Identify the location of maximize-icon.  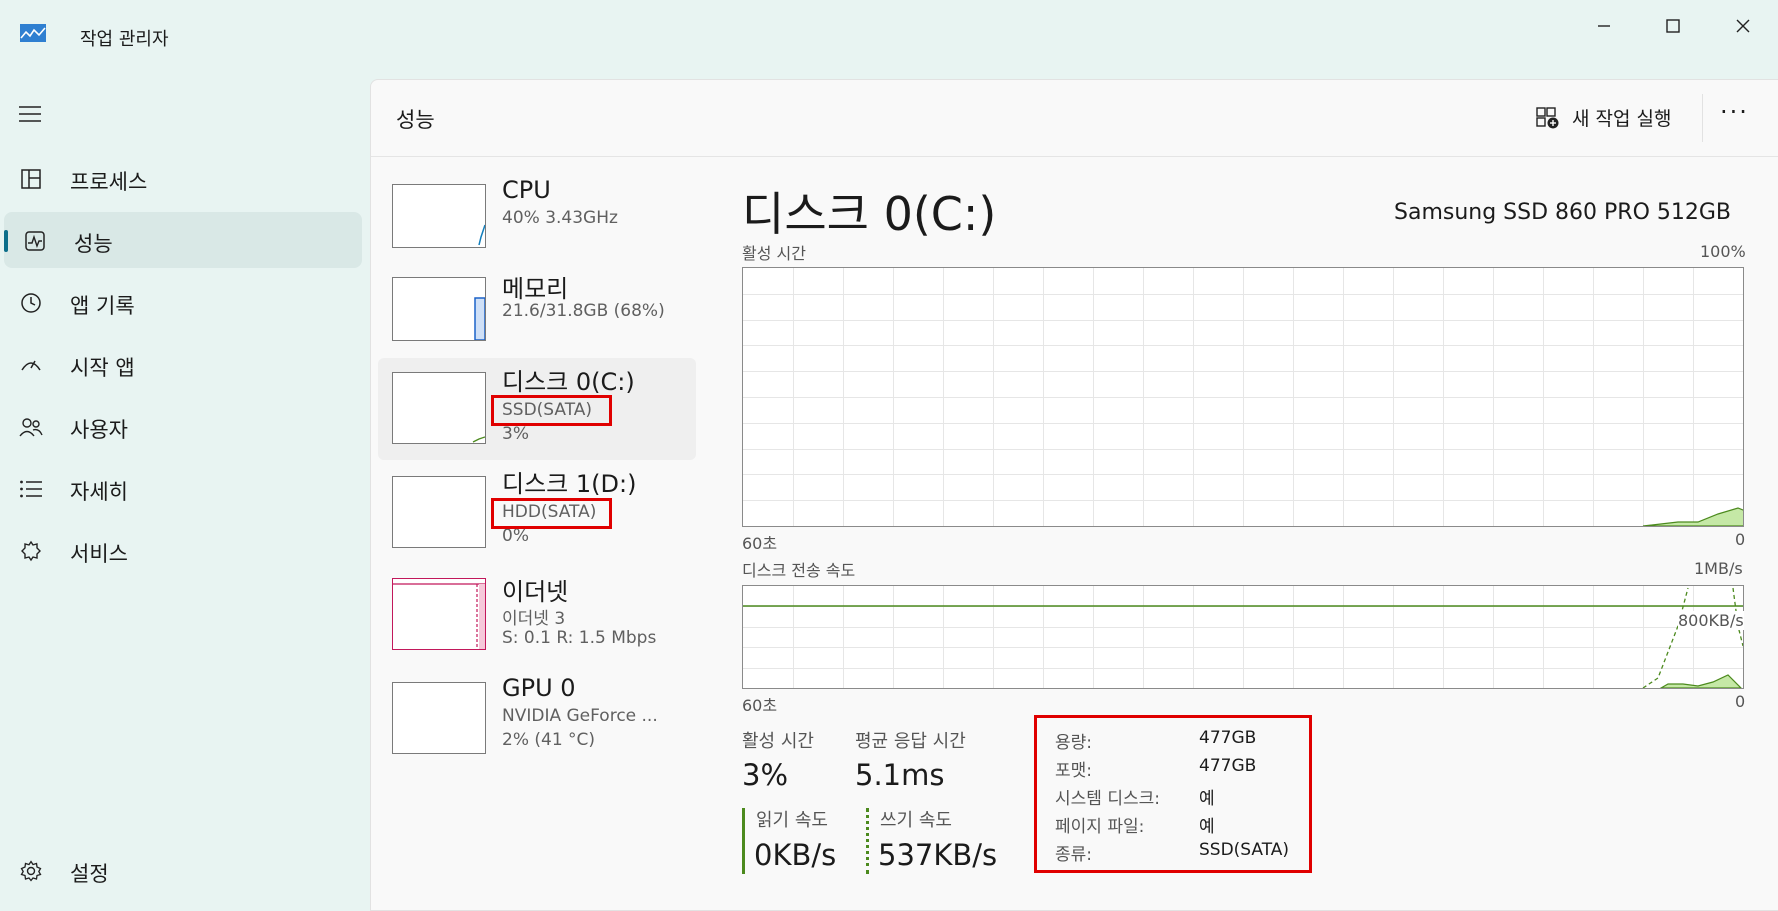
(1673, 26).